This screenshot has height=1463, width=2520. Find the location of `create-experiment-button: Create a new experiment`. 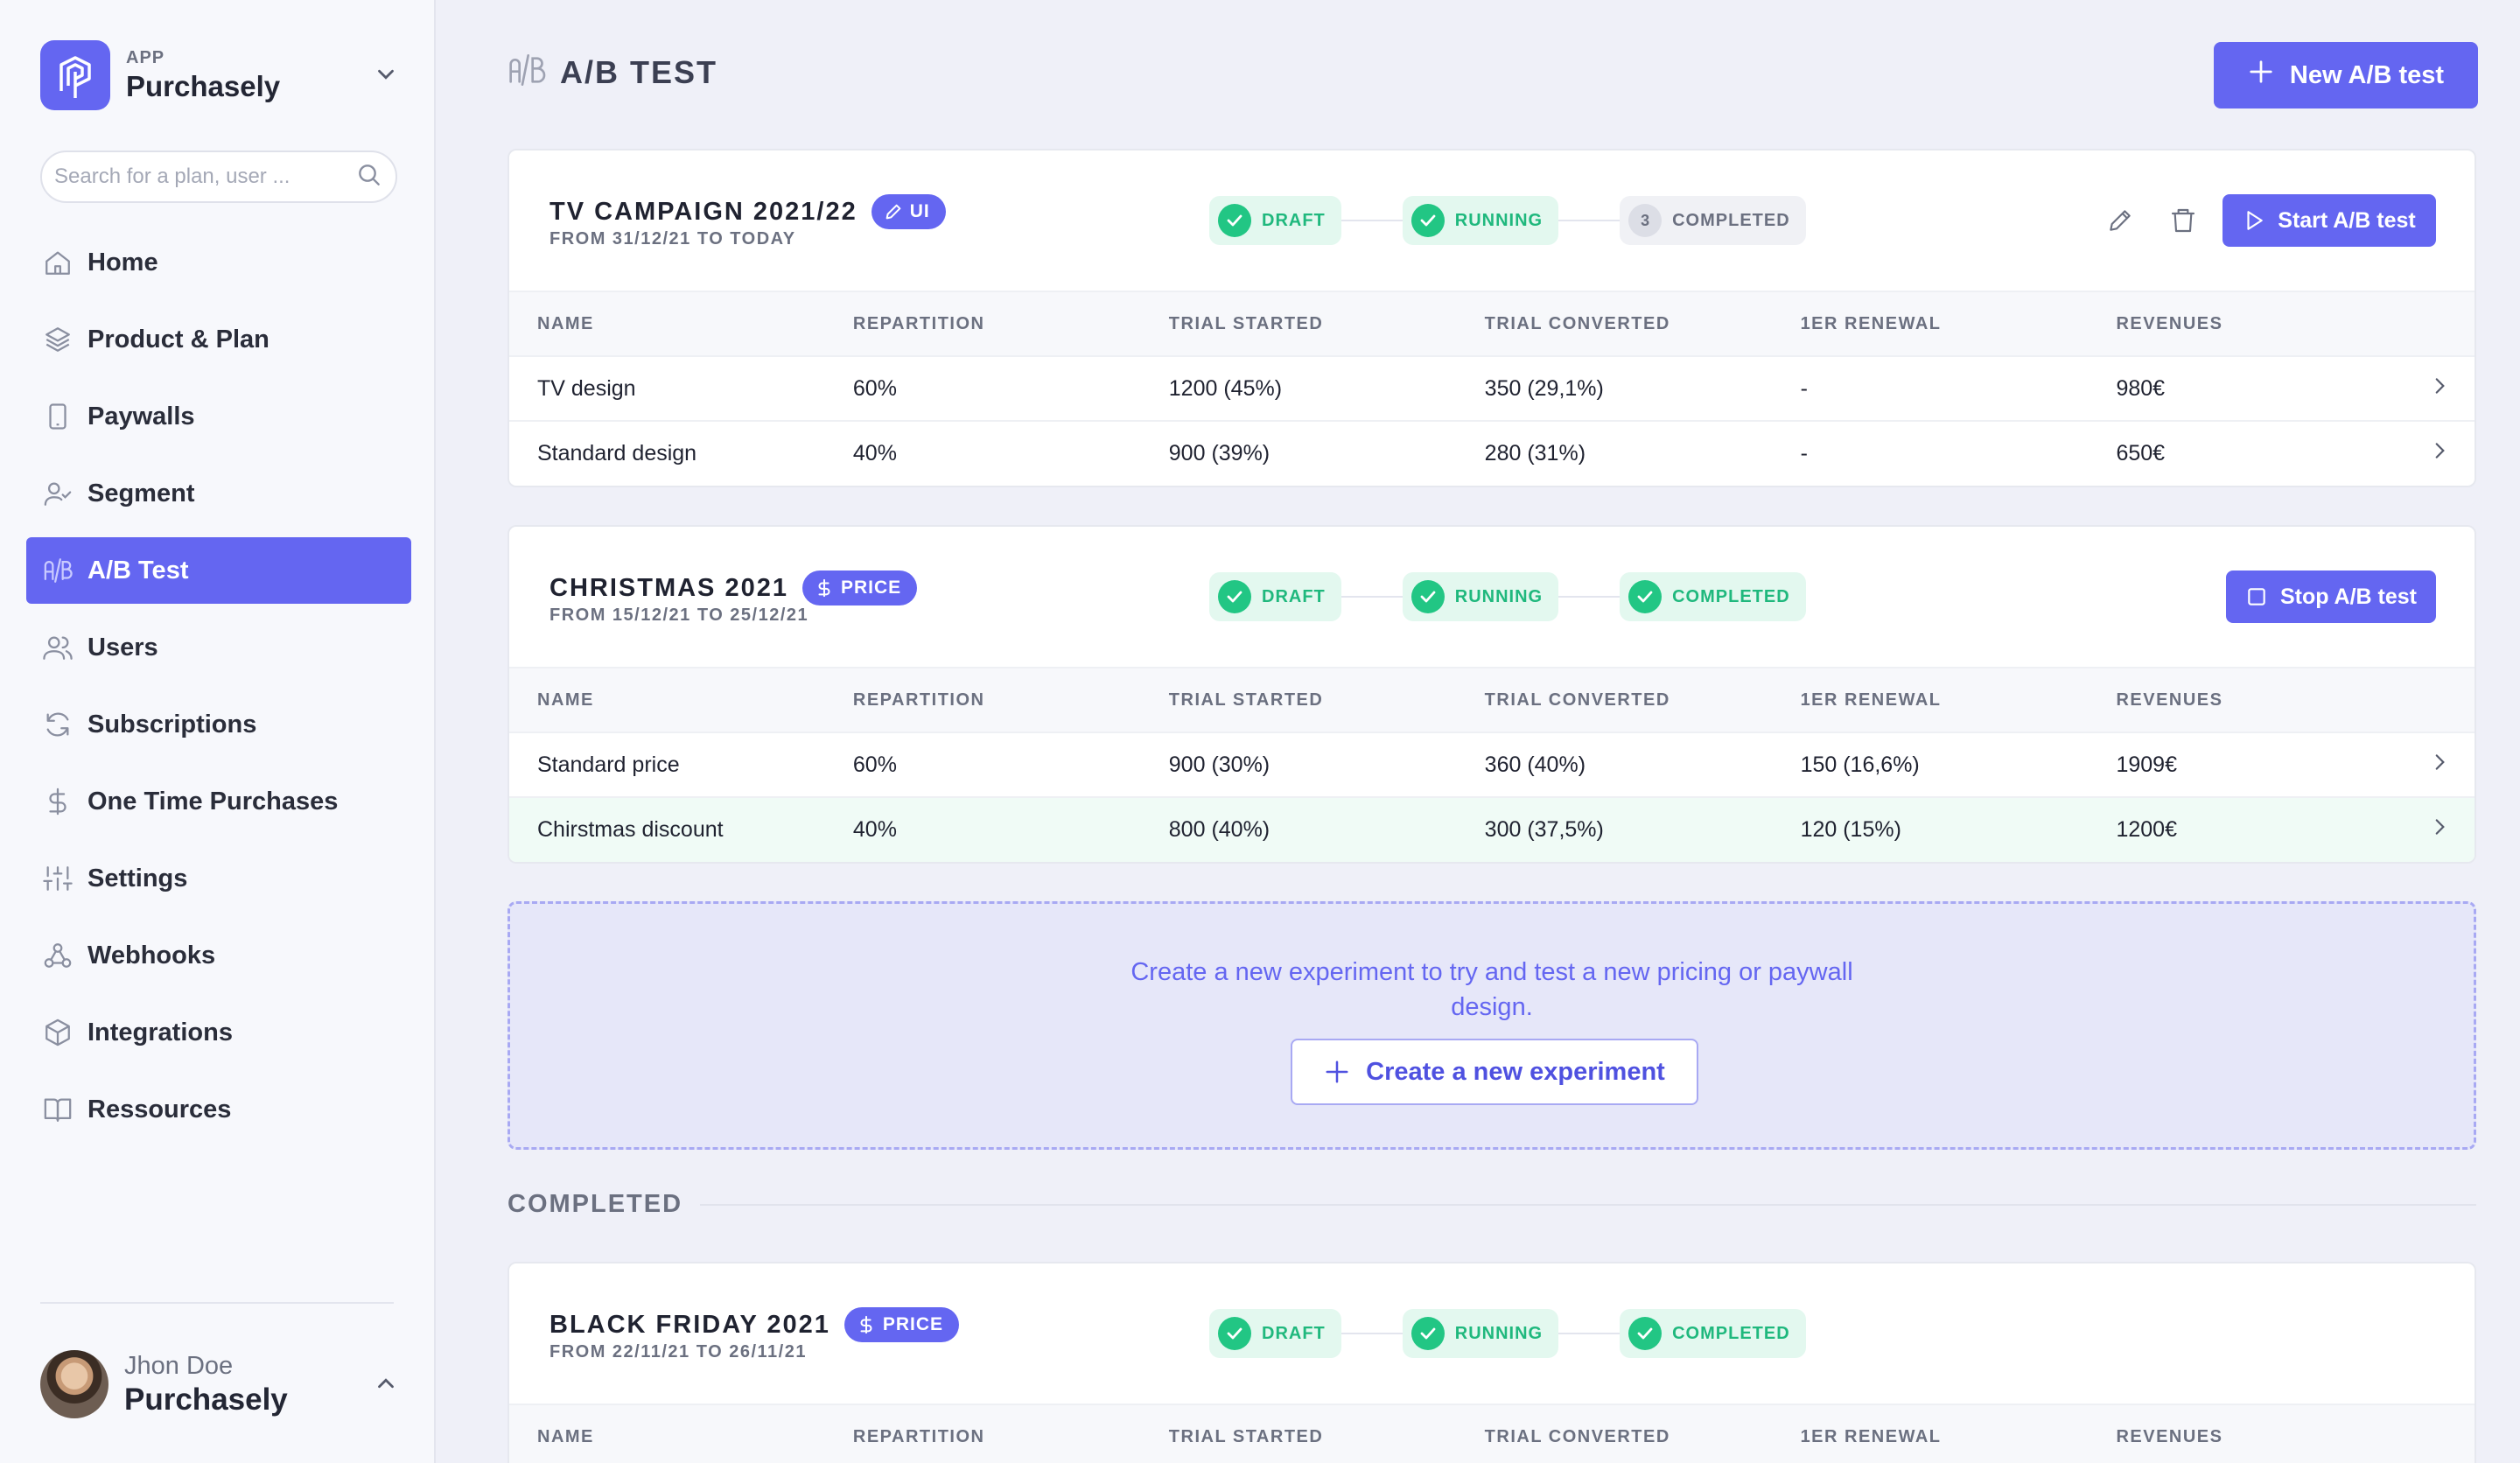

create-experiment-button: Create a new experiment is located at coordinates (1494, 1072).